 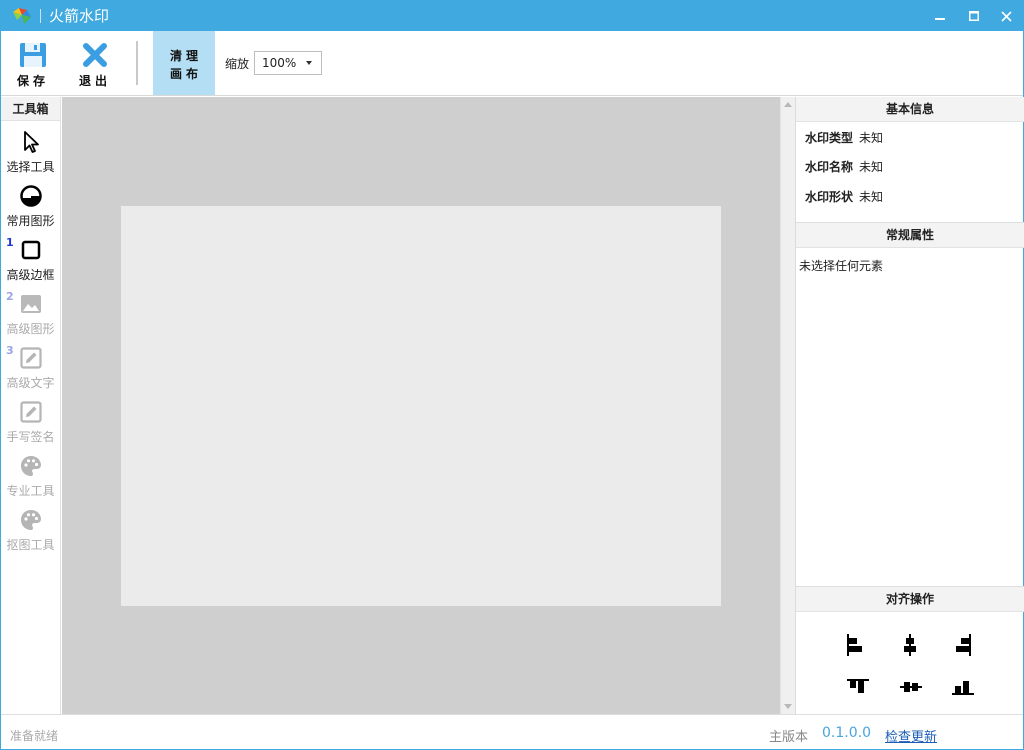 I want to click on align-middle-vertical-icon, so click(x=911, y=687).